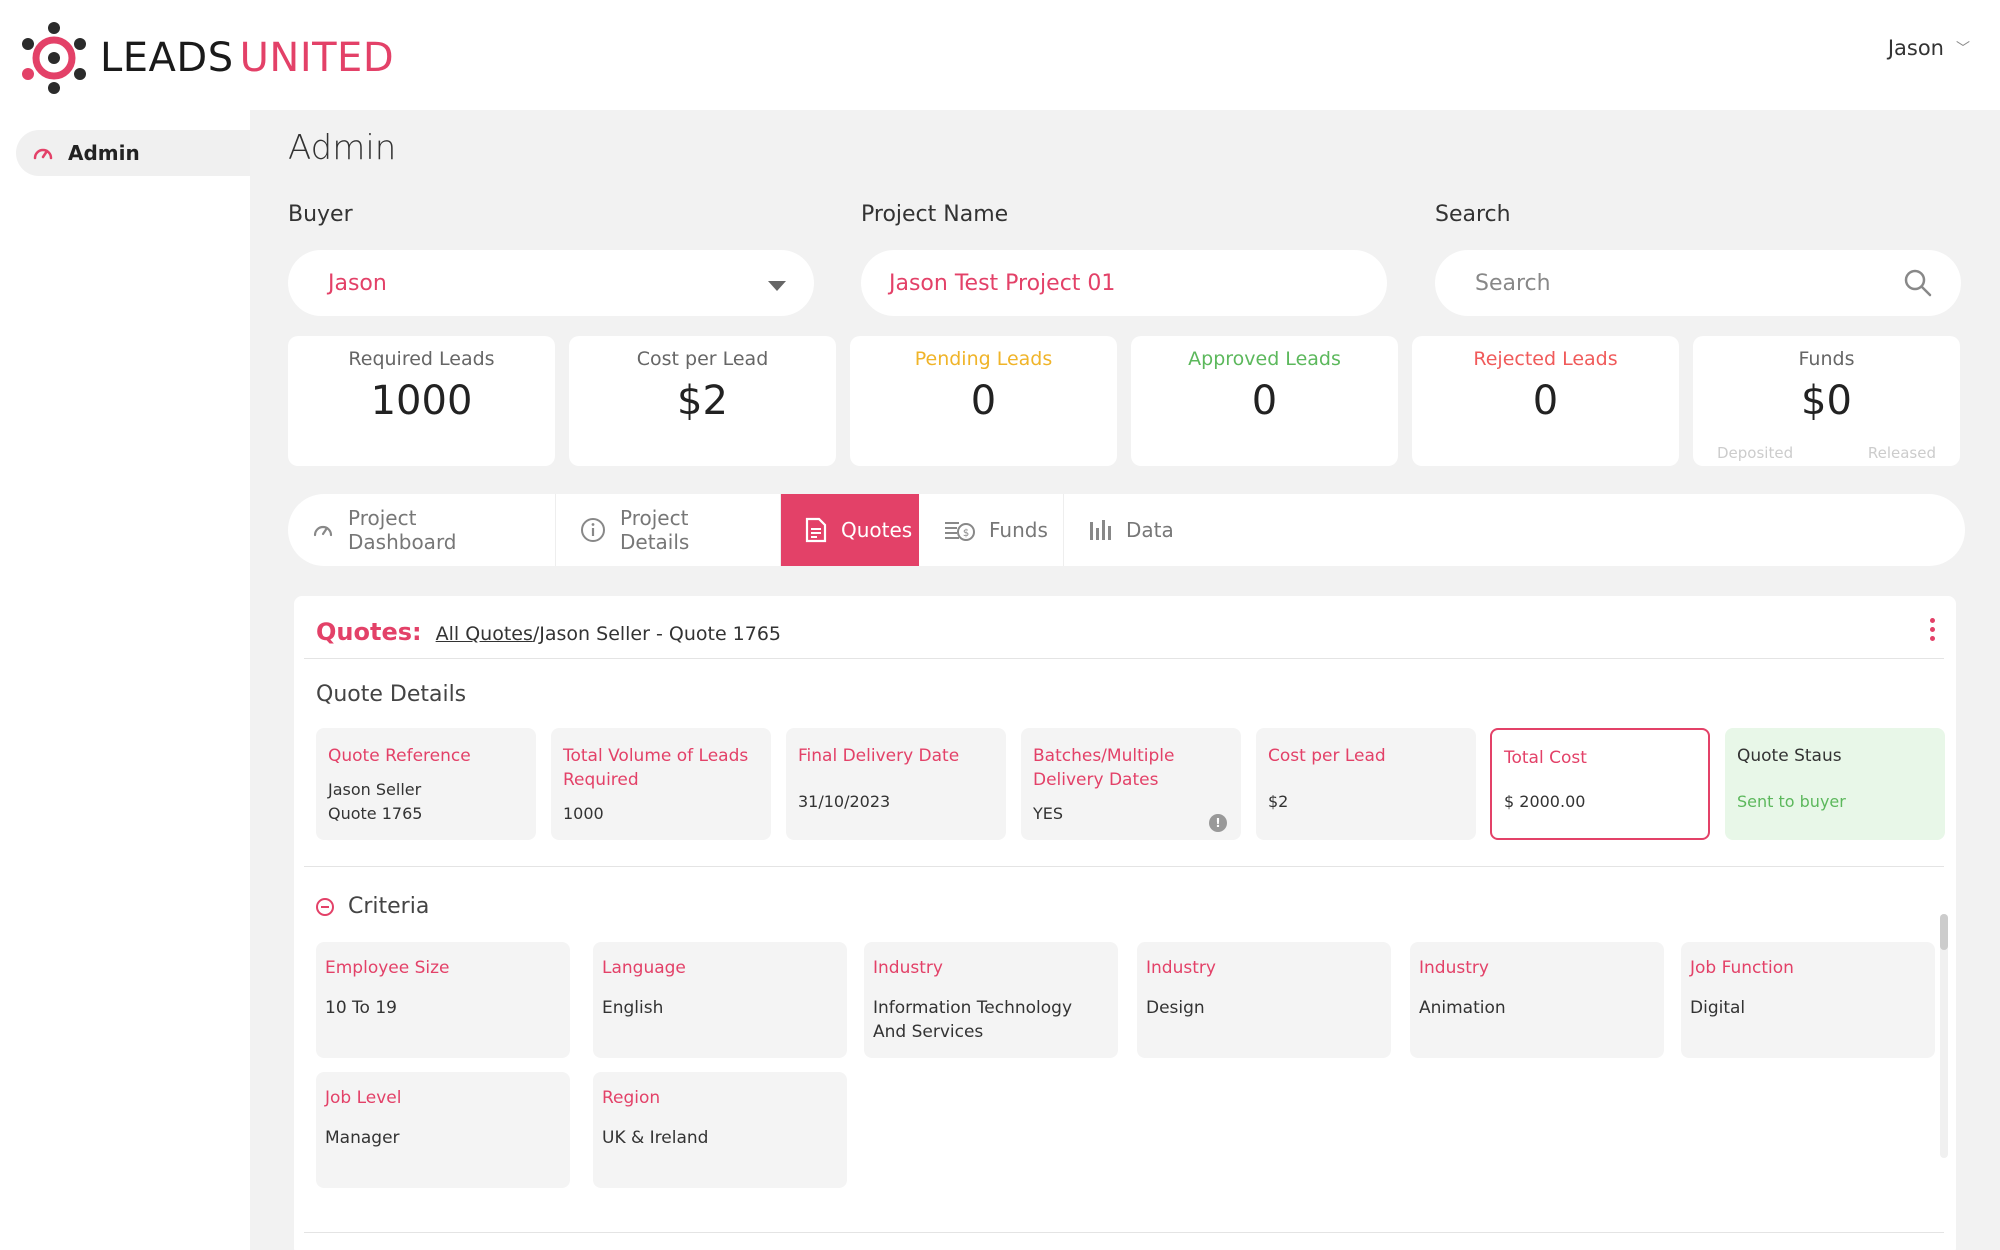 This screenshot has height=1250, width=2000. What do you see at coordinates (631, 1098) in the screenshot?
I see `criteria-label: Region` at bounding box center [631, 1098].